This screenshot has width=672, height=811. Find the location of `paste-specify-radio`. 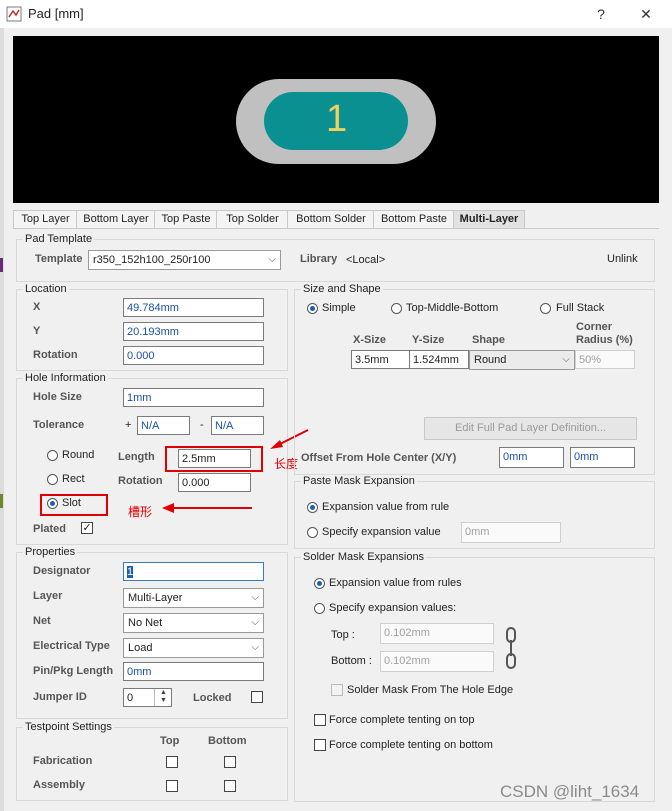

paste-specify-radio is located at coordinates (312, 532).